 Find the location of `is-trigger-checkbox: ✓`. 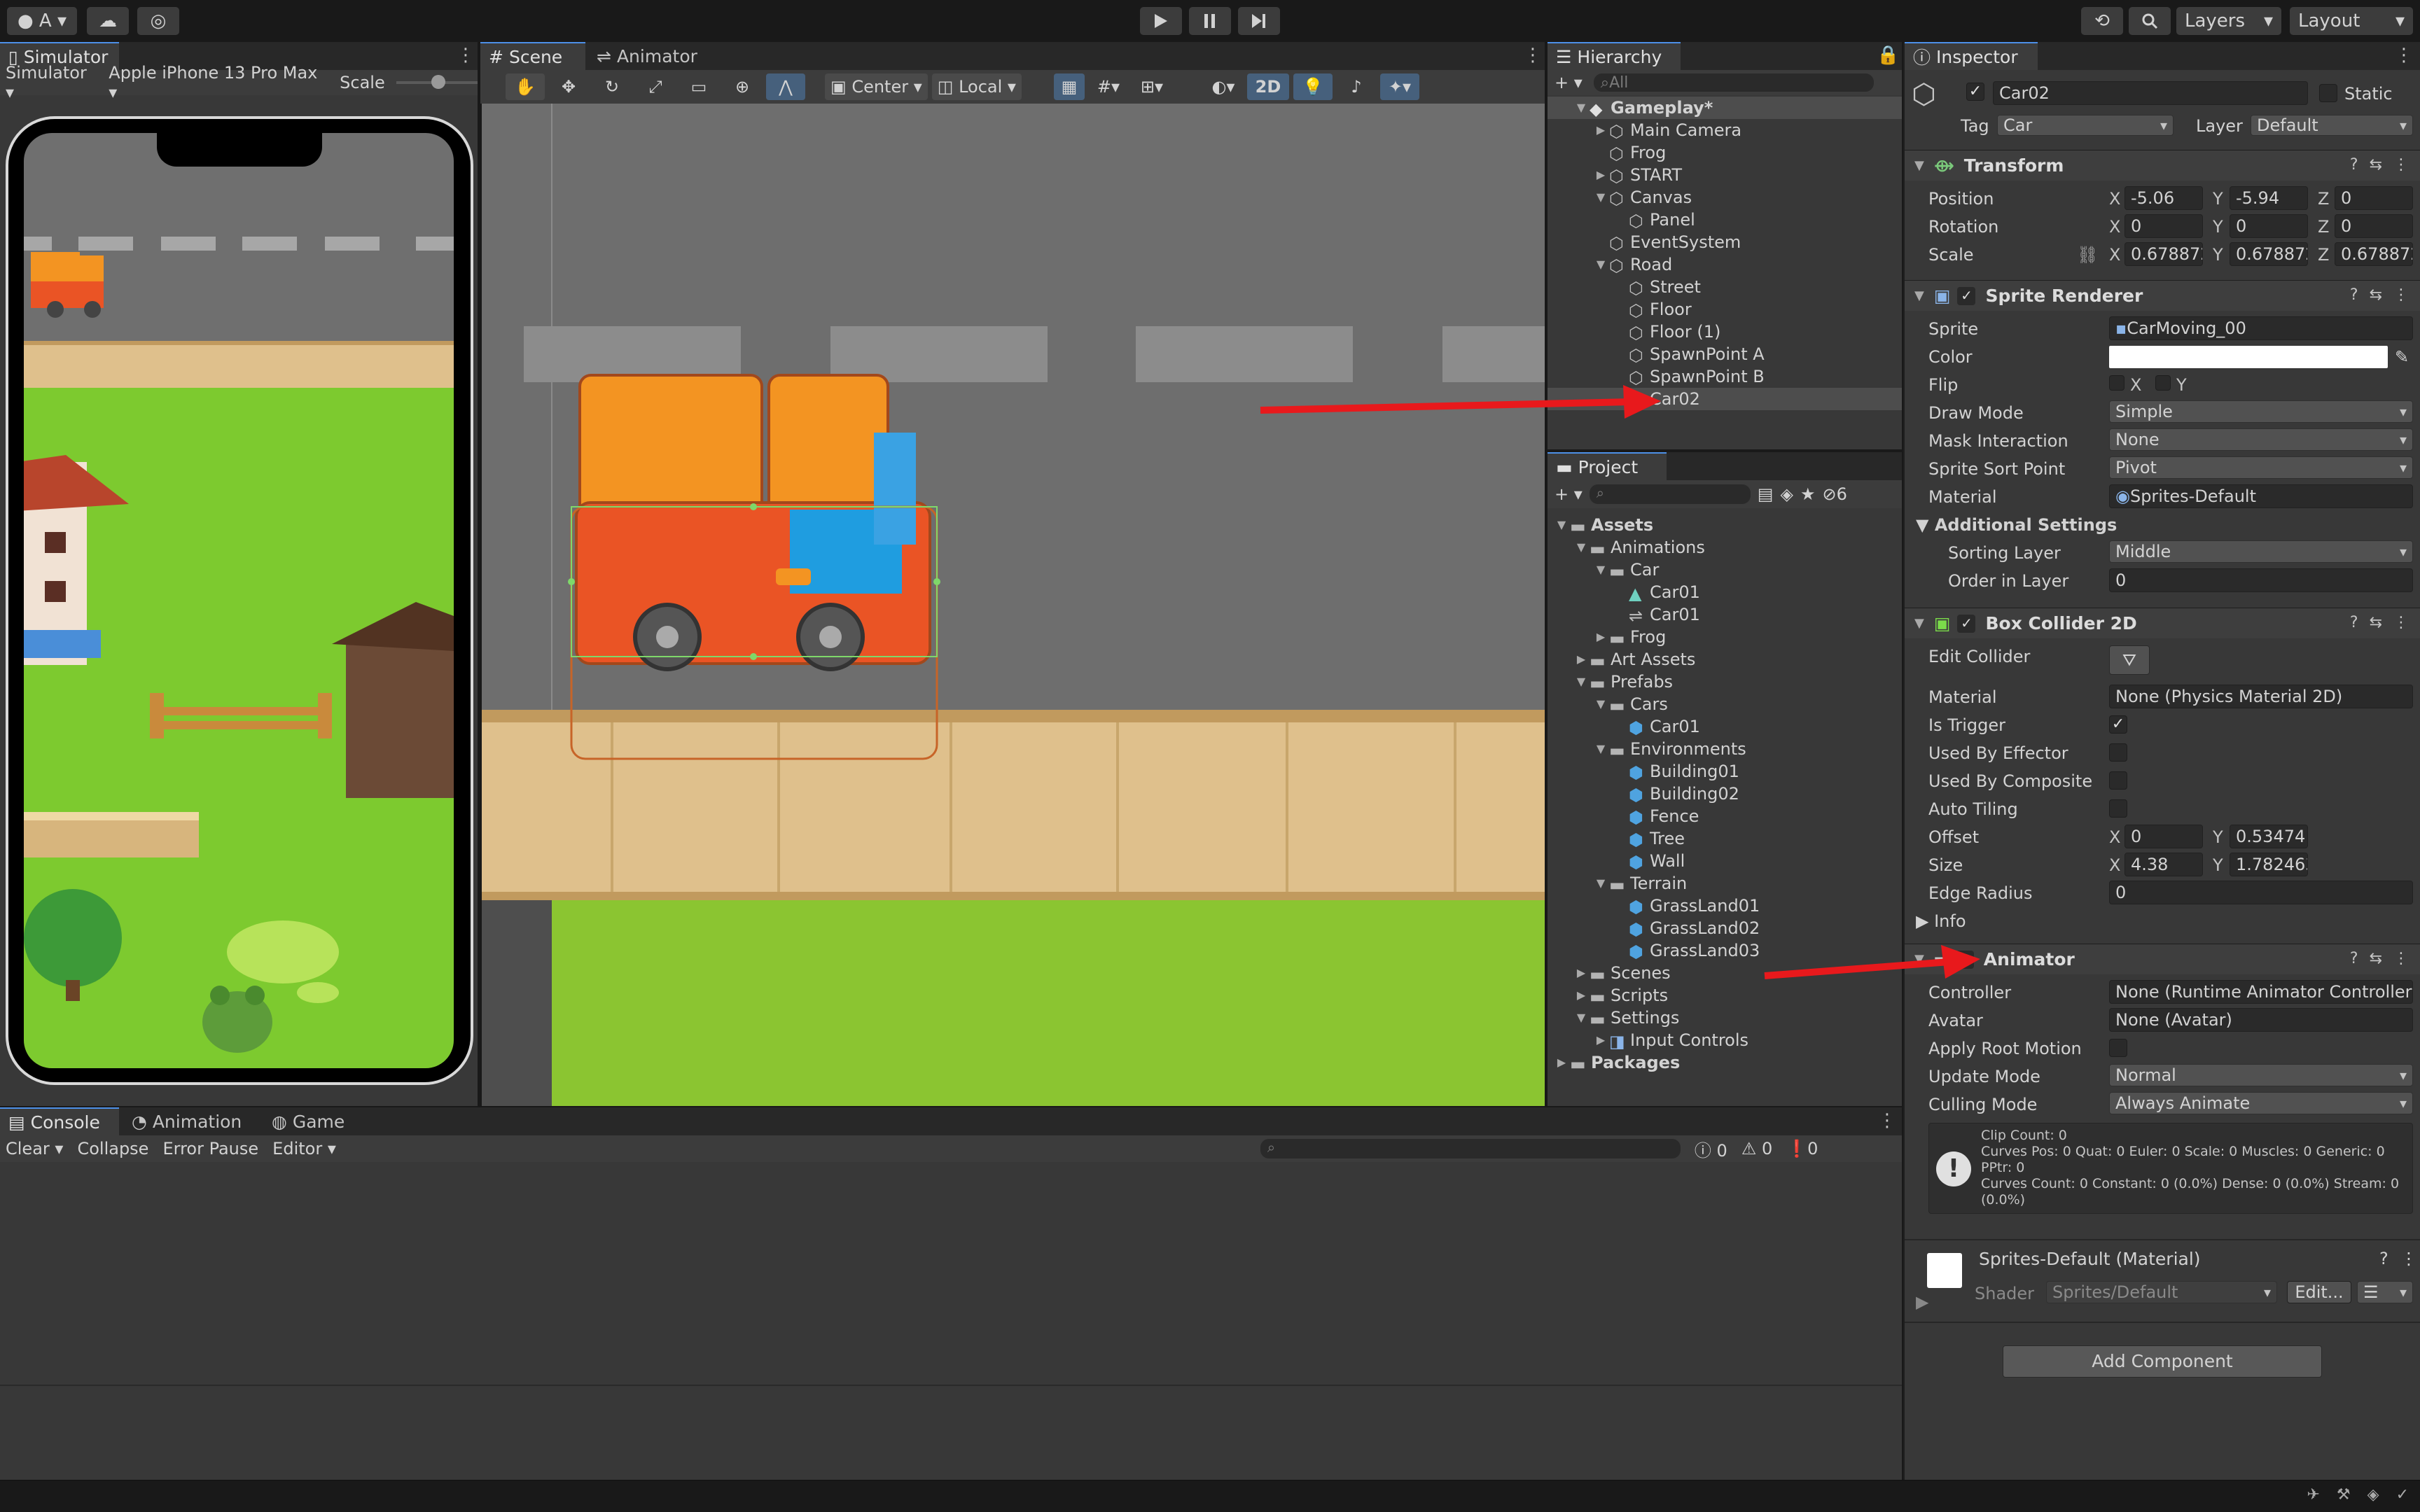

is-trigger-checkbox: ✓ is located at coordinates (2118, 724).